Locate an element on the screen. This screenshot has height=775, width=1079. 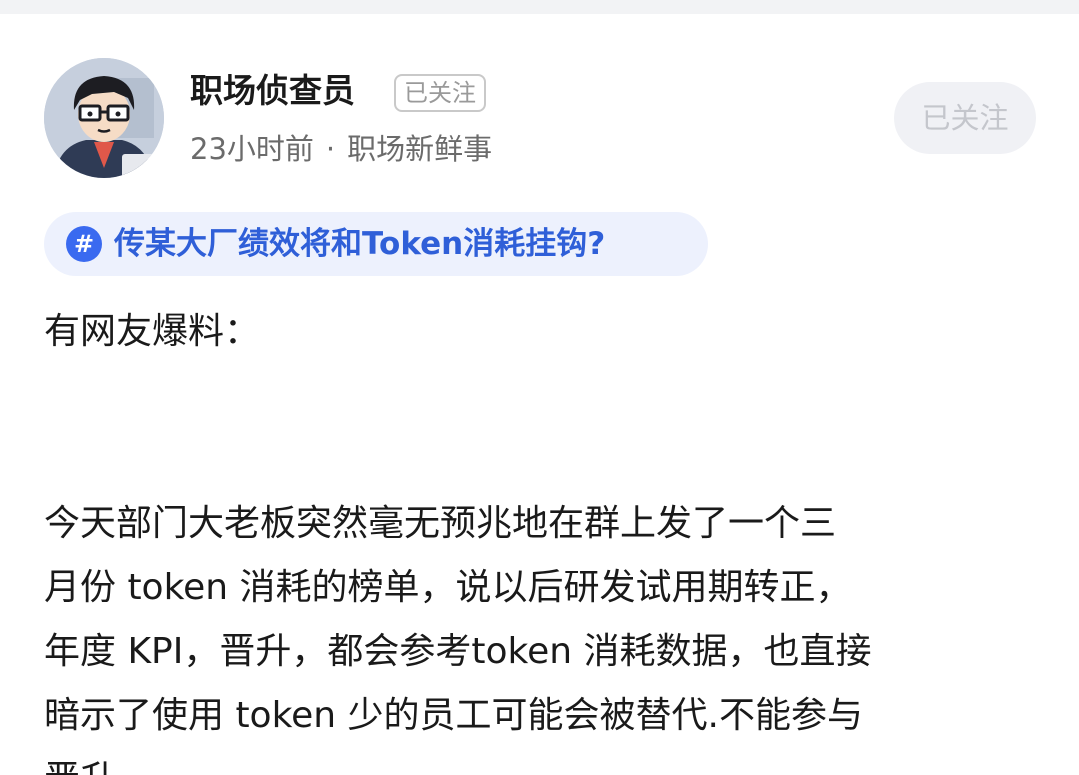
post-line: 年度 KPI，晋升，都会参考token 消耗数据，也直接 is located at coordinates (458, 651).